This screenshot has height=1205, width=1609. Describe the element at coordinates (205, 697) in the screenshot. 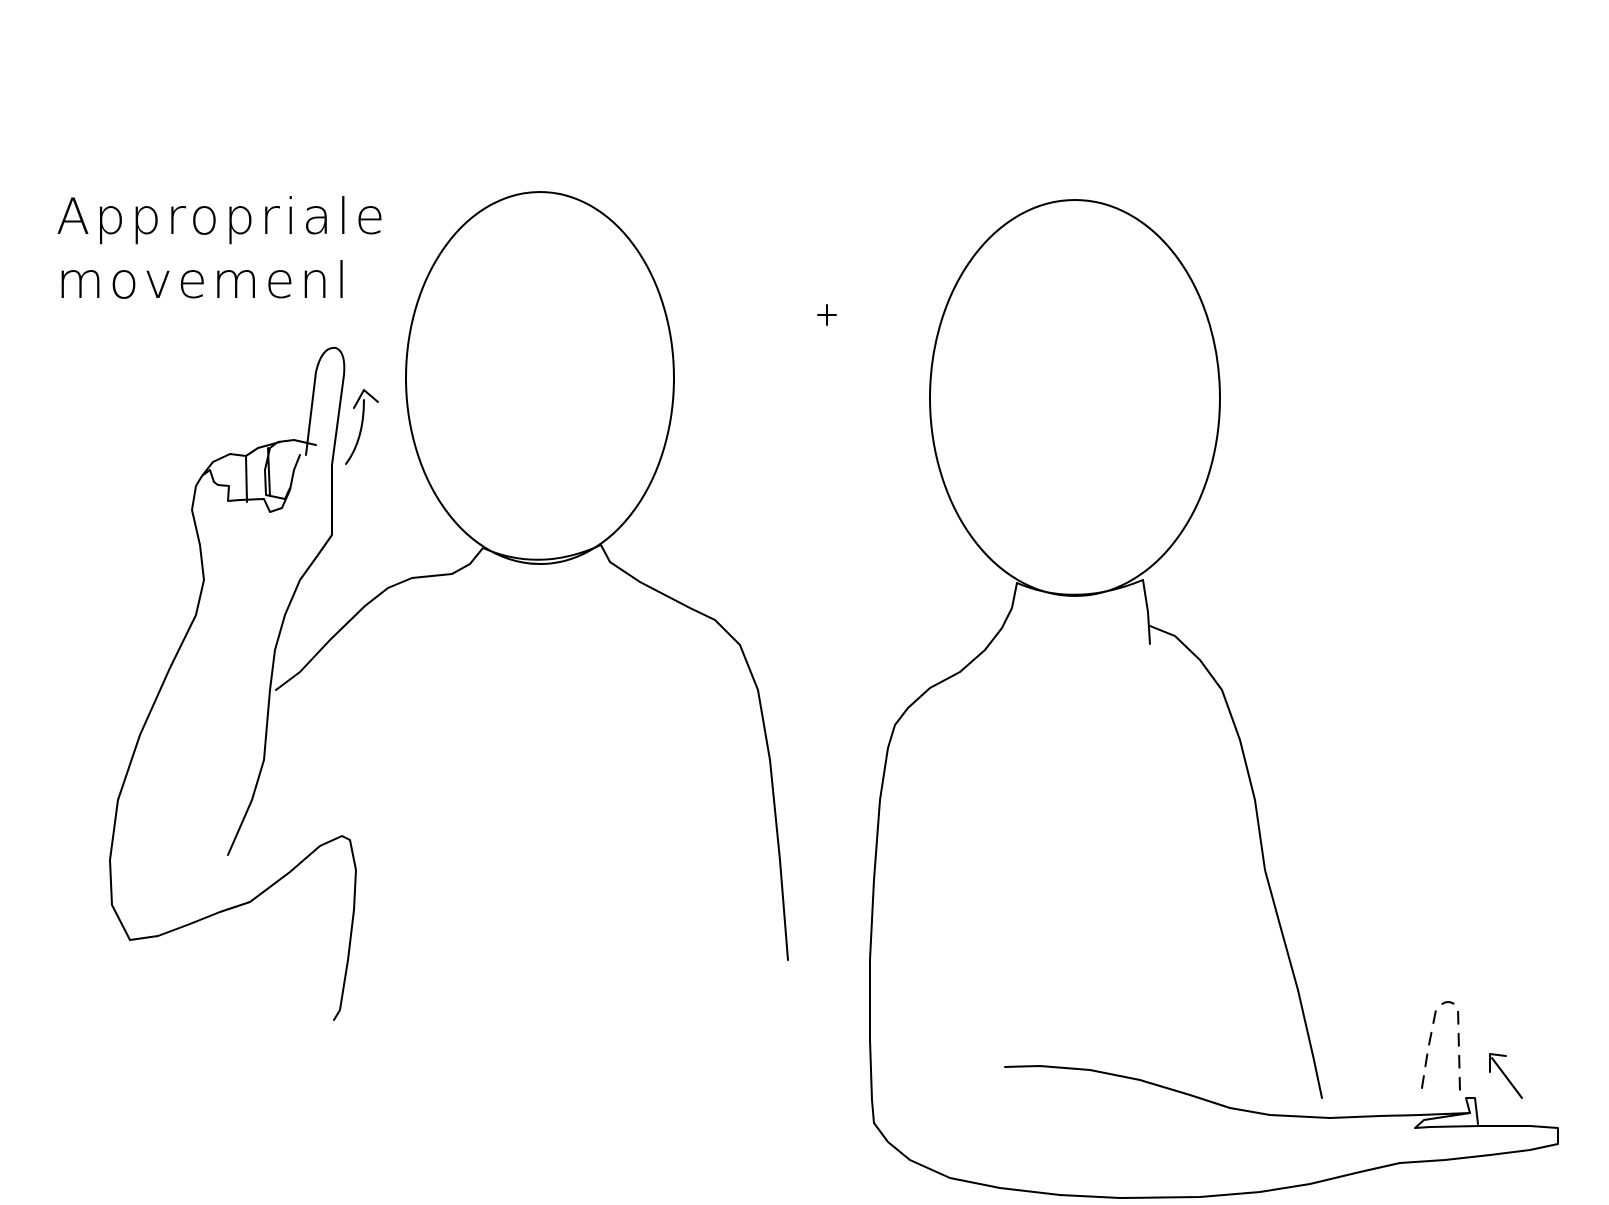

I see `left-hand-outline` at that location.